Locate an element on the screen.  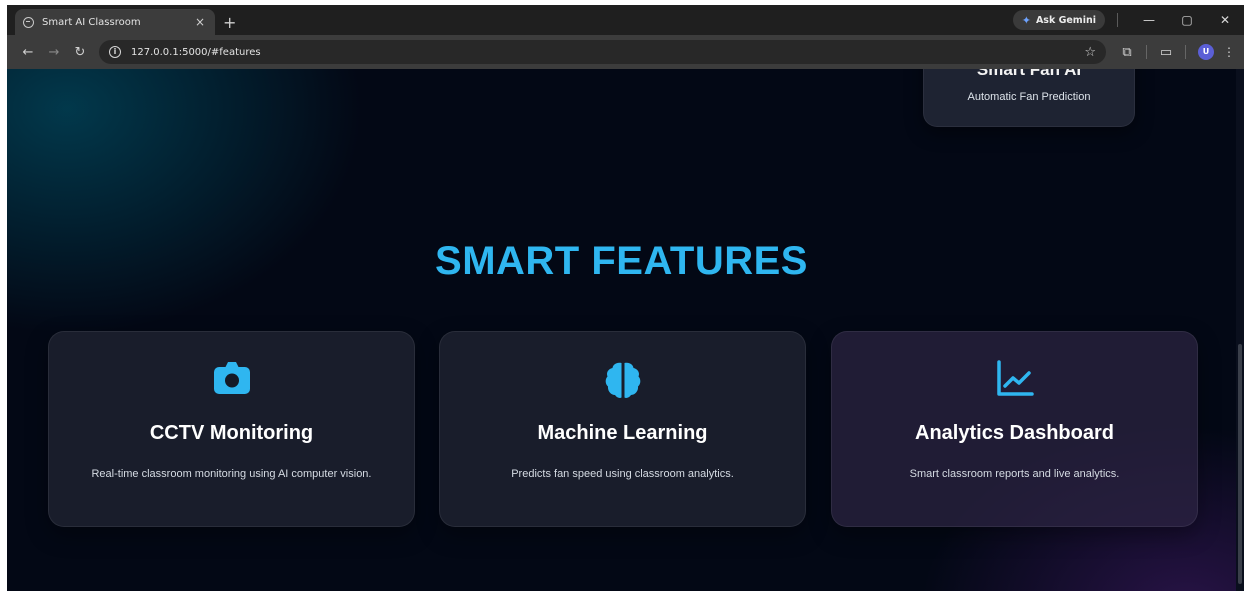
extensions-icon: ⧉ is located at coordinates (1127, 52).